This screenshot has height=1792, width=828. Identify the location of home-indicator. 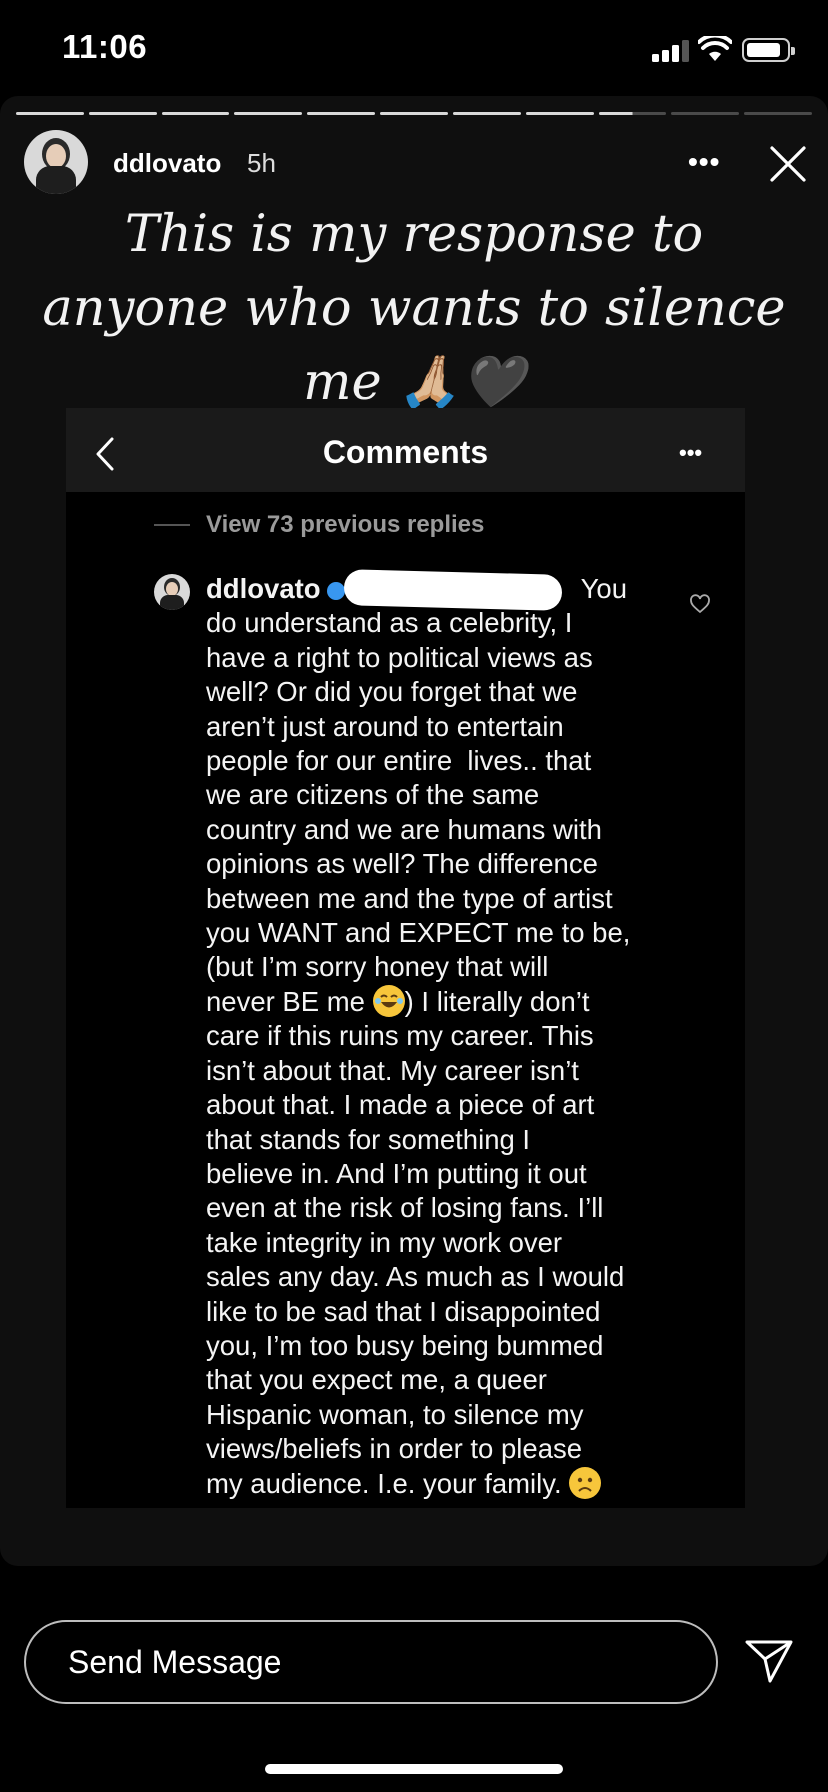
(414, 1769).